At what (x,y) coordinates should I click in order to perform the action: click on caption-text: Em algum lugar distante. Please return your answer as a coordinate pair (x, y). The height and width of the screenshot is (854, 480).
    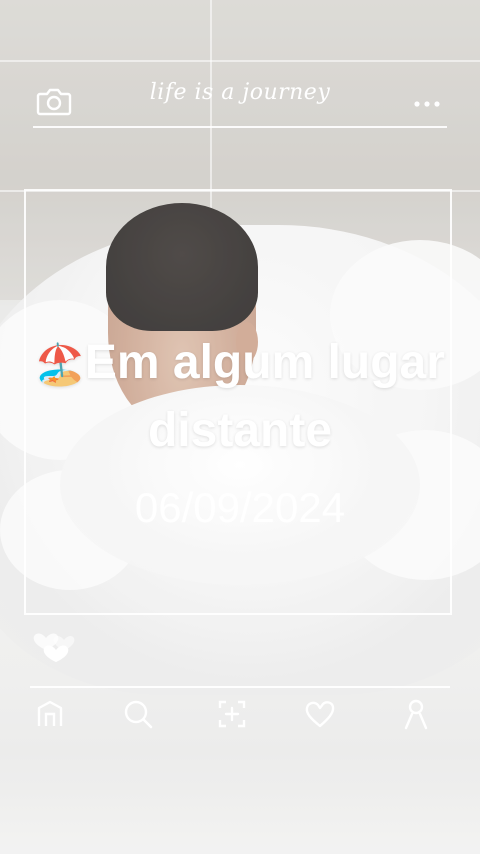
    Looking at the image, I should click on (264, 396).